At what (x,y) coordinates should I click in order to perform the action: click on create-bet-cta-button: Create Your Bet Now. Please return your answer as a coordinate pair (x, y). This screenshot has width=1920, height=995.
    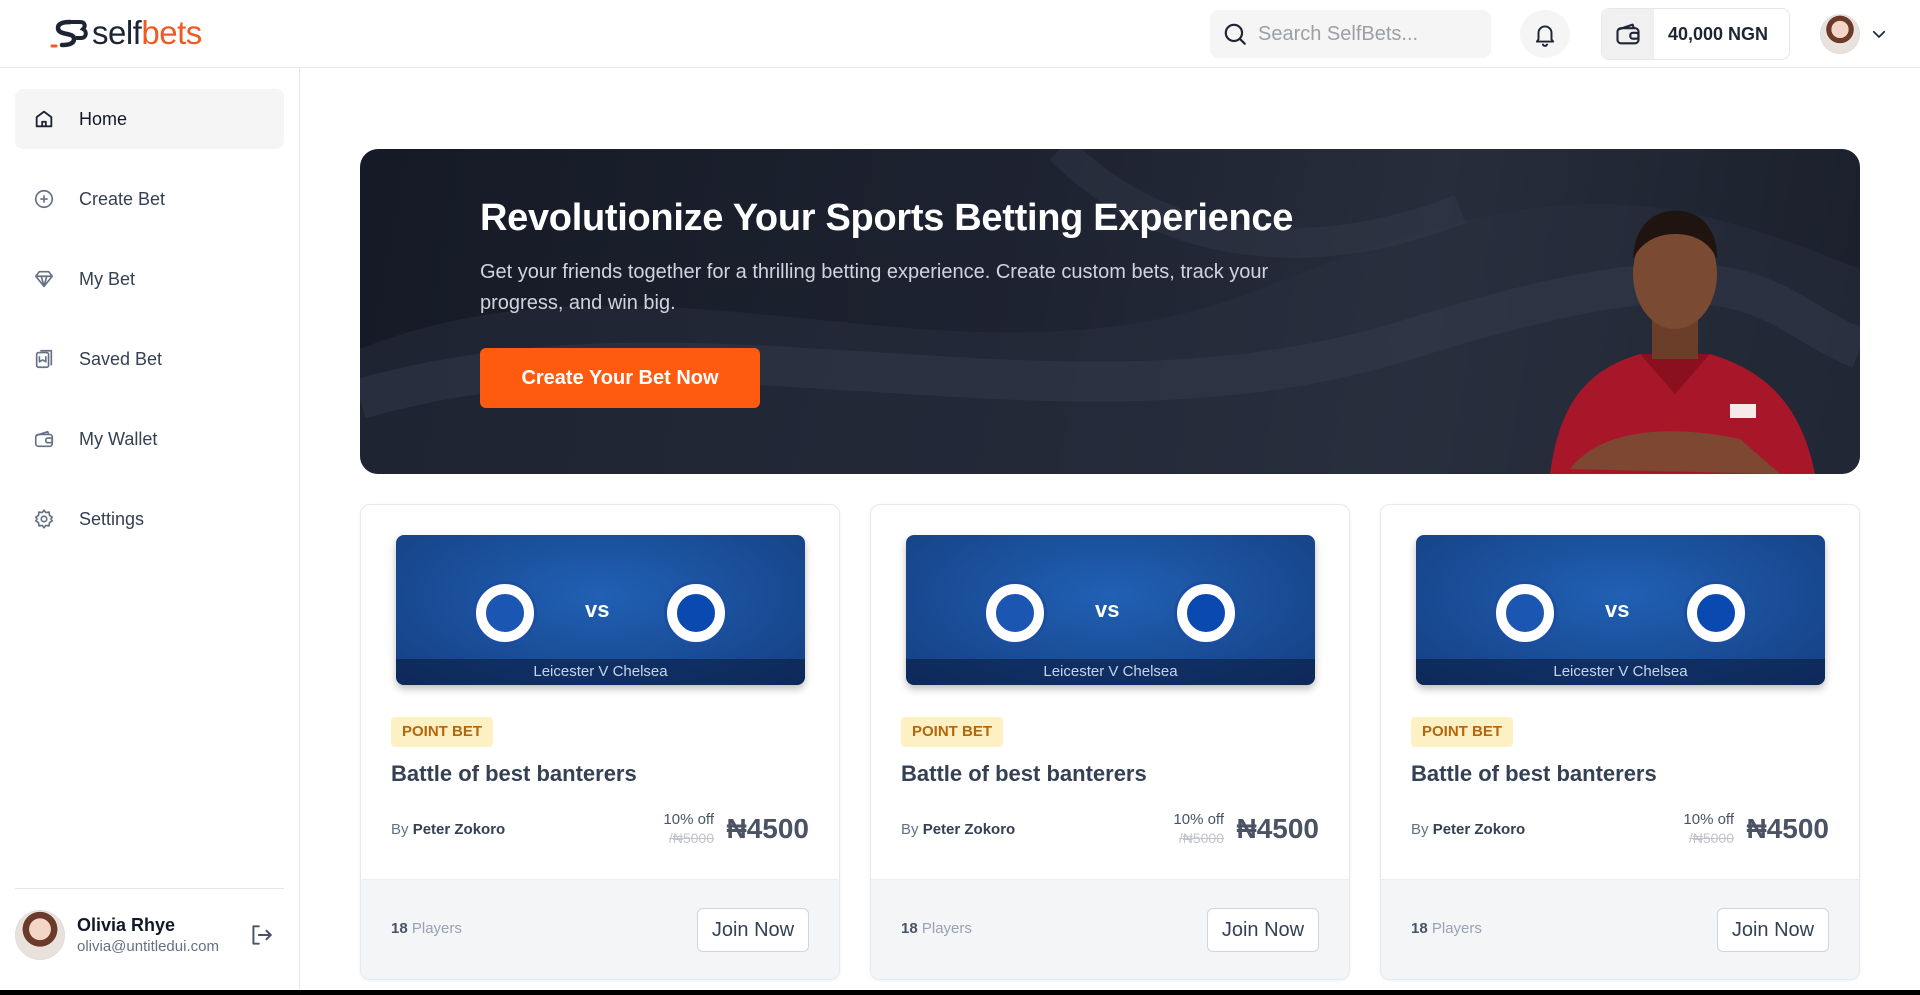
    Looking at the image, I should click on (620, 378).